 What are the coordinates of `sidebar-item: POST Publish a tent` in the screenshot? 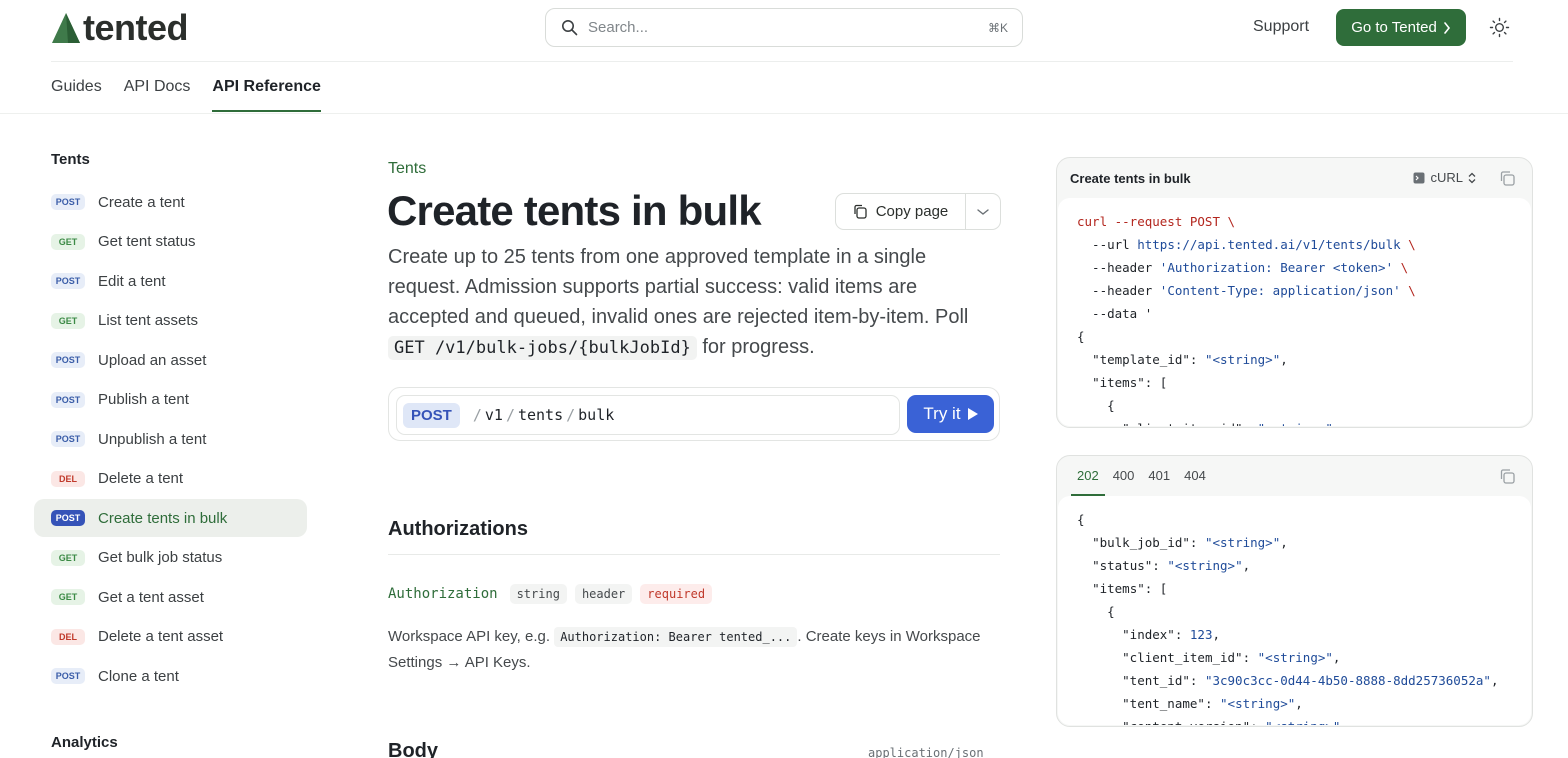 It's located at (170, 400).